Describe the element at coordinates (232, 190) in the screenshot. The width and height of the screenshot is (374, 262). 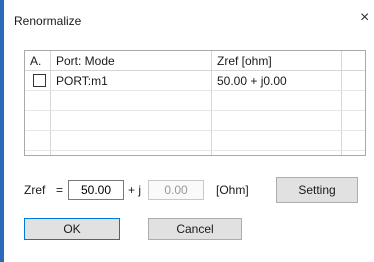
I see `unit-label: [Ohm]` at that location.